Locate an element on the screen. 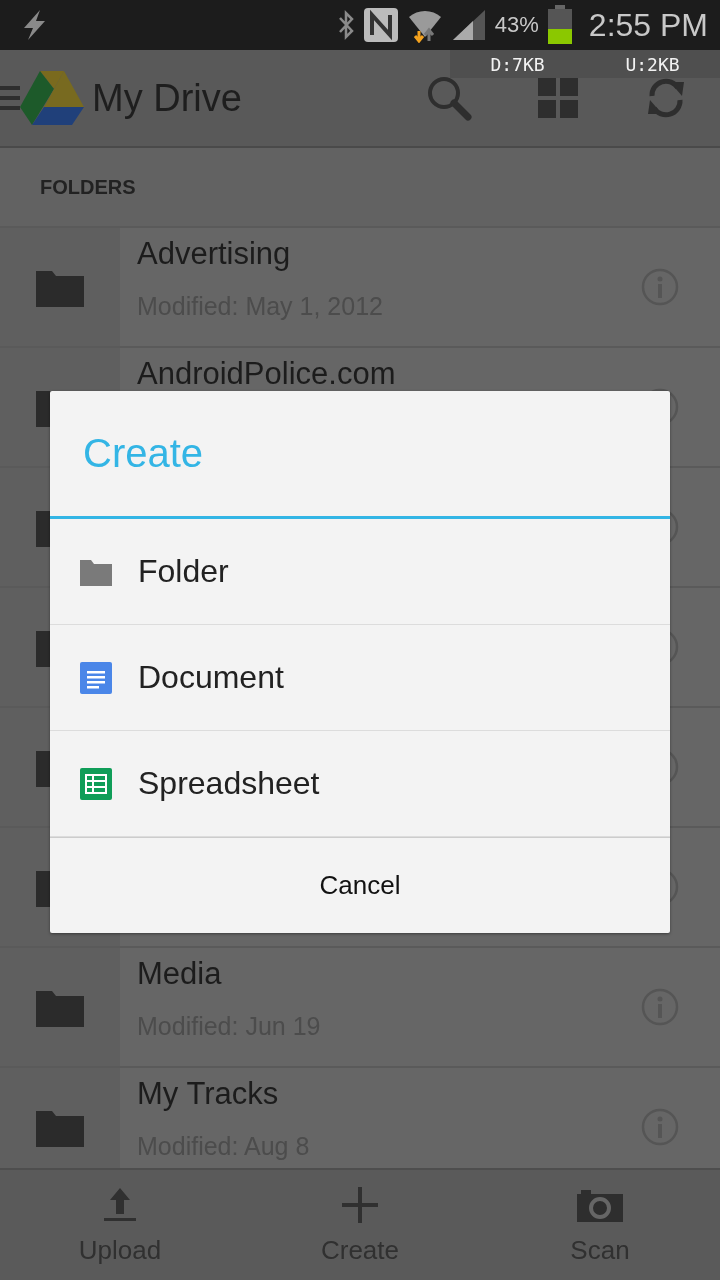 The width and height of the screenshot is (720, 1280). section-header: FOLDERS is located at coordinates (88, 187).